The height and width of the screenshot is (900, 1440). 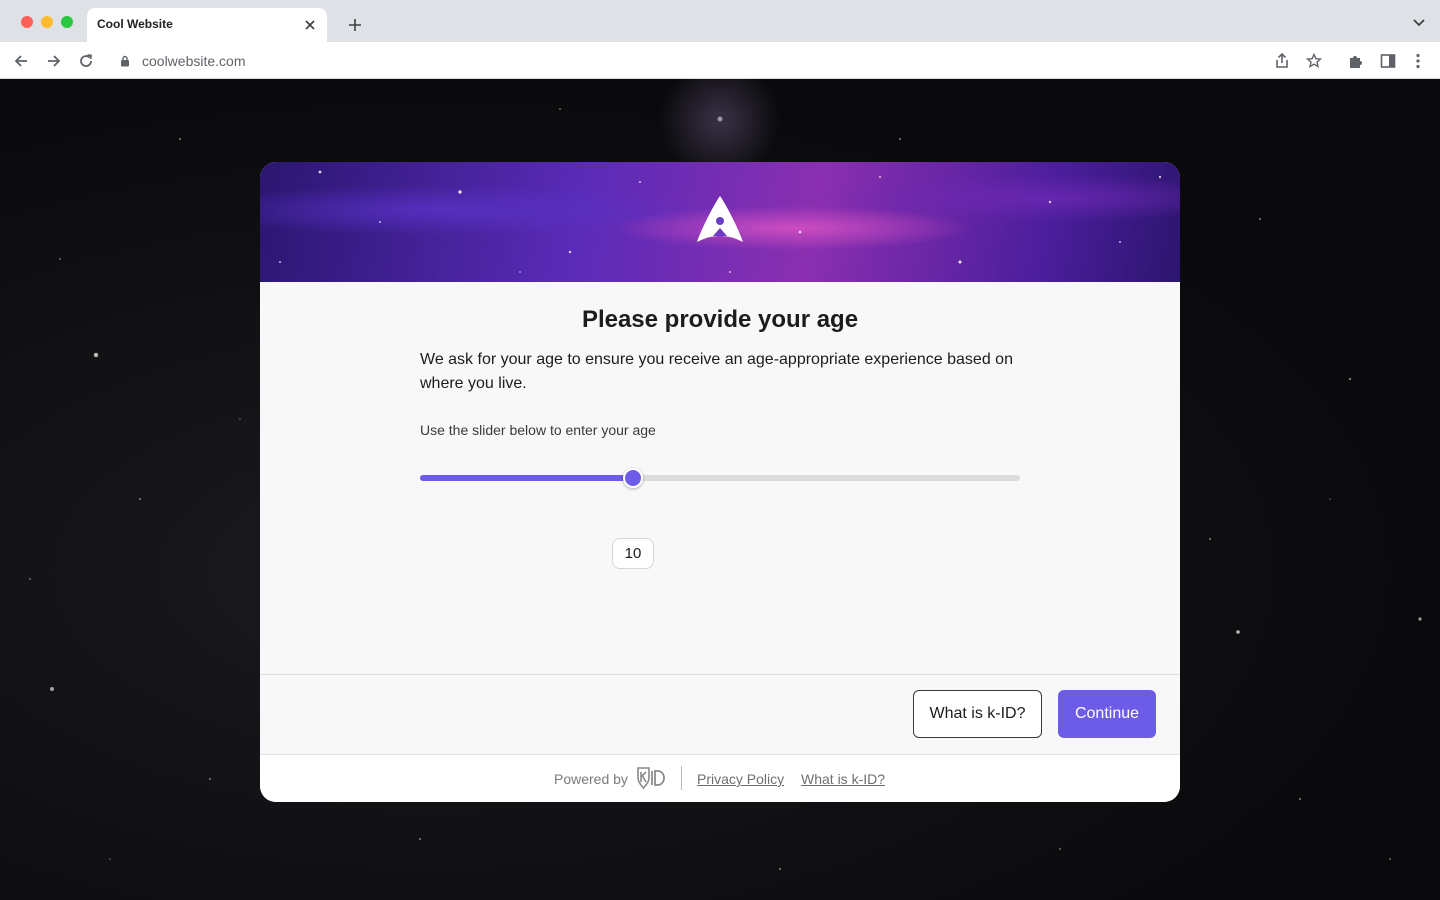 I want to click on kid-shield-logo-icon, so click(x=651, y=778).